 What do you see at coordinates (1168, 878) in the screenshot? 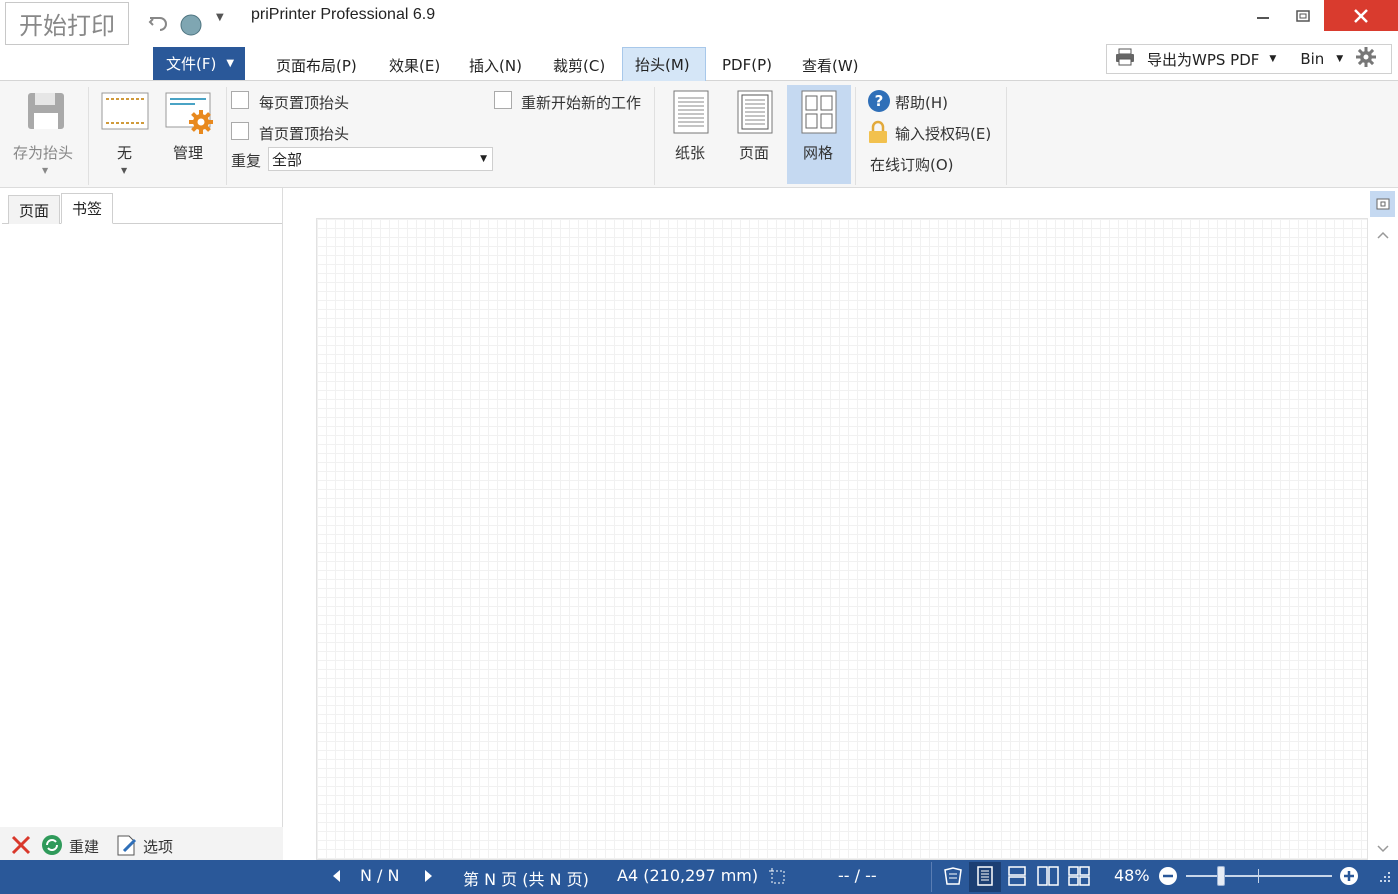
I see `zoom-out-icon` at bounding box center [1168, 878].